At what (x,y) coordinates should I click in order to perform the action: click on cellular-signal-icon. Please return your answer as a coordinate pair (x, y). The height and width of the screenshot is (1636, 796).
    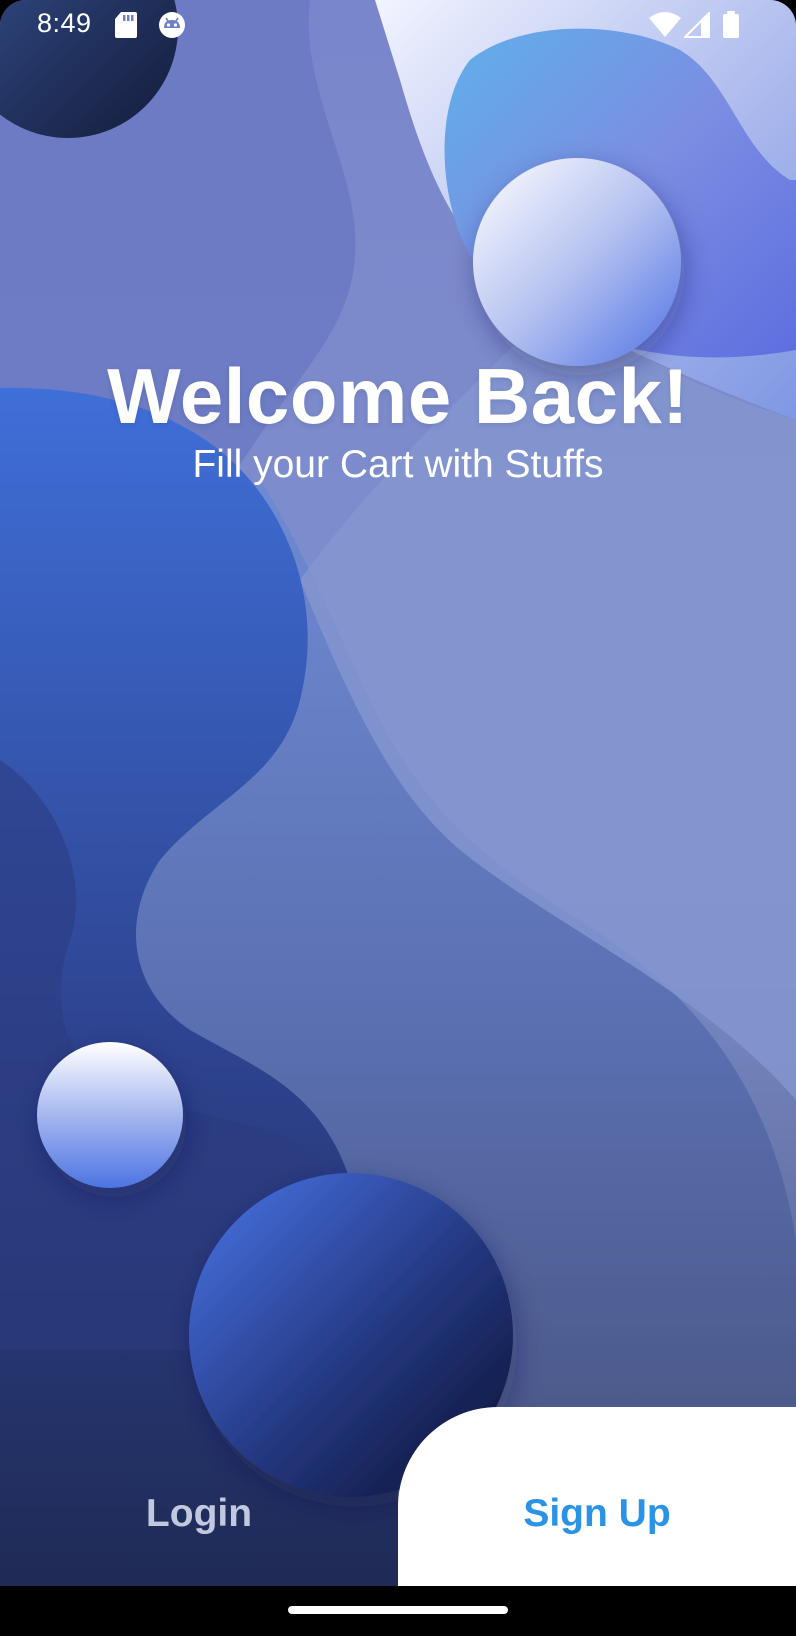
    Looking at the image, I should click on (696, 26).